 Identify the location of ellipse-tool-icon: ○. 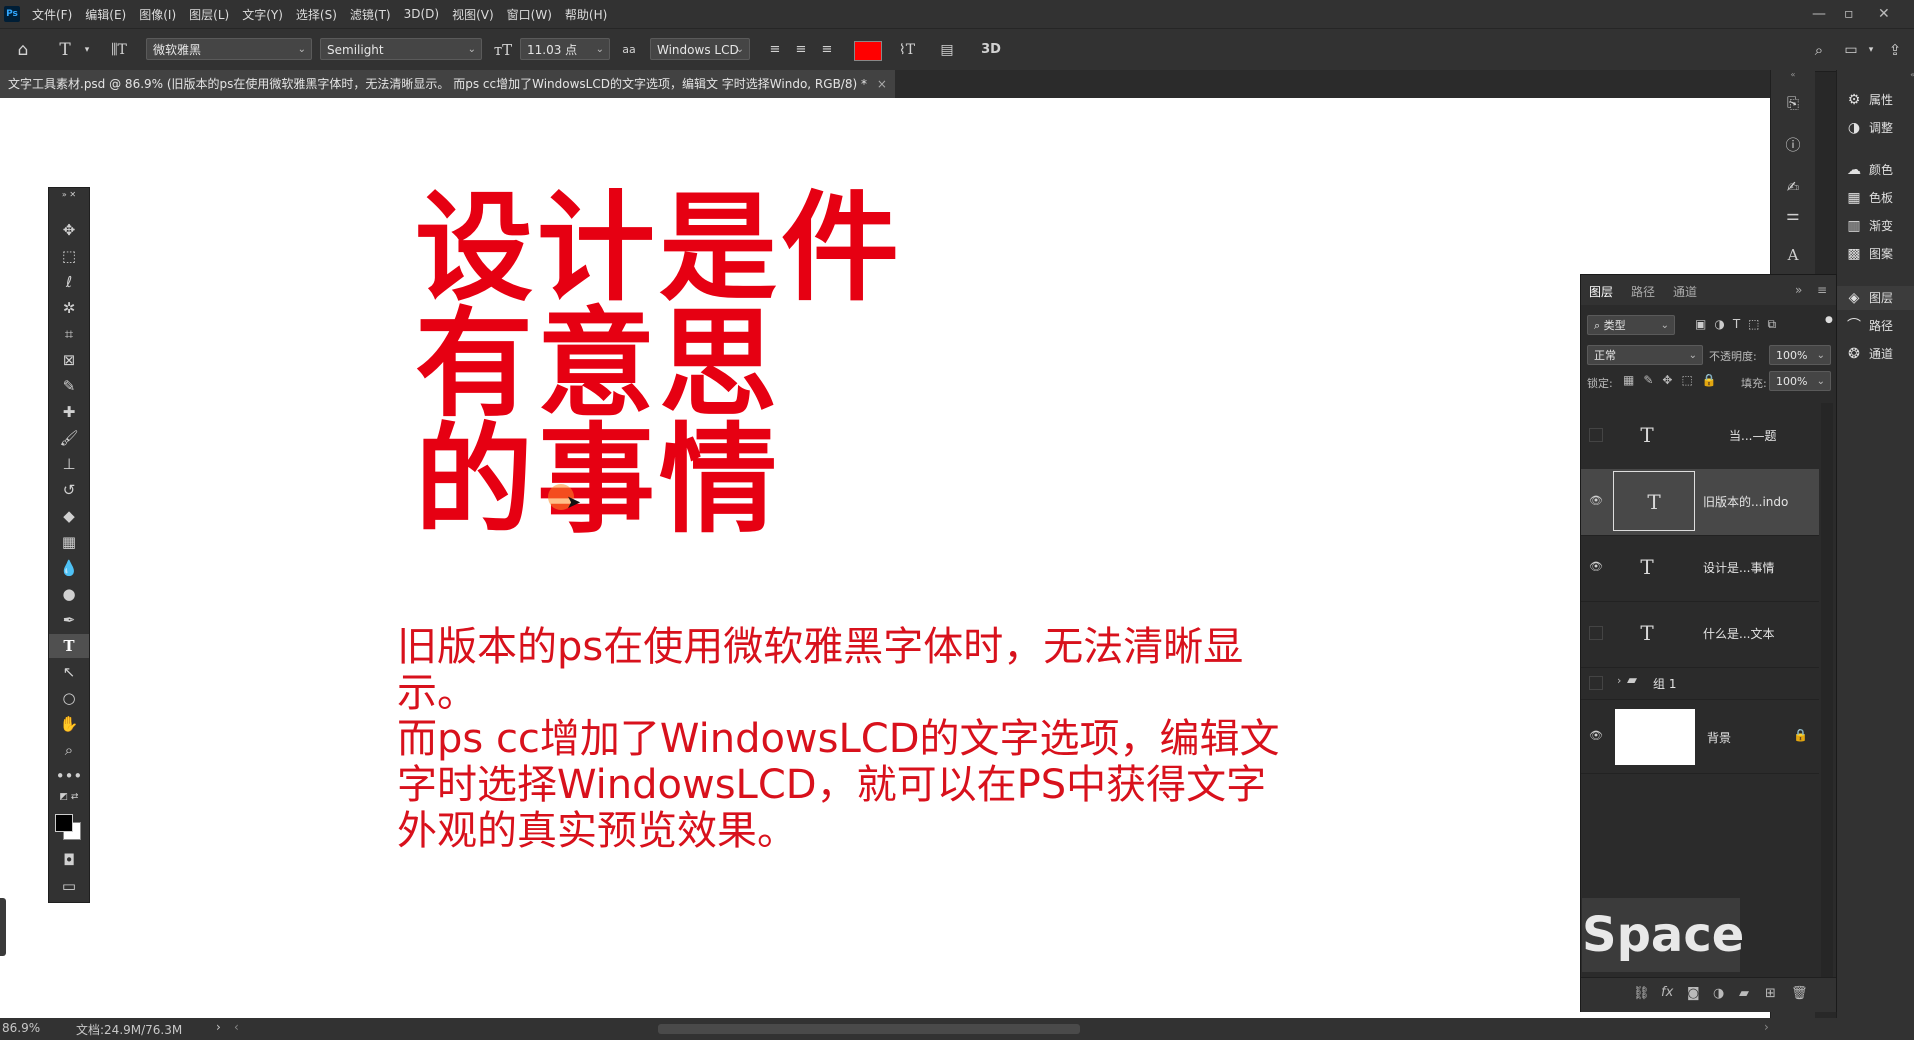
(69, 698).